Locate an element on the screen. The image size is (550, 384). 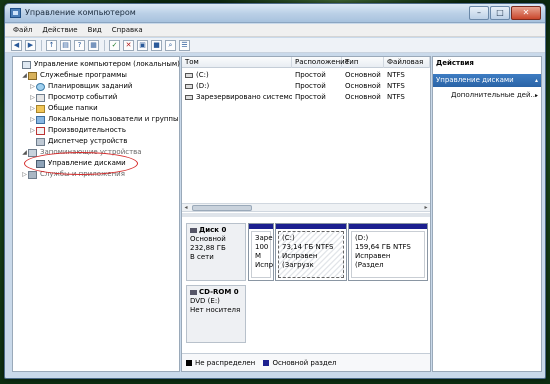
column-header-filesystem: Файловая is located at coordinates (407, 62).